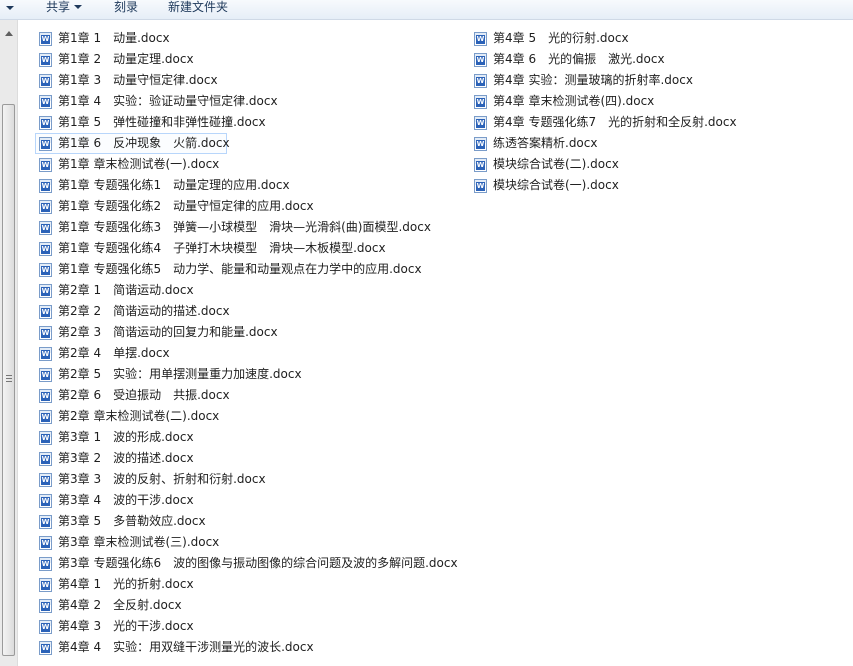  I want to click on file-name-label: 第4章 3 光的干涉.docx, so click(126, 626).